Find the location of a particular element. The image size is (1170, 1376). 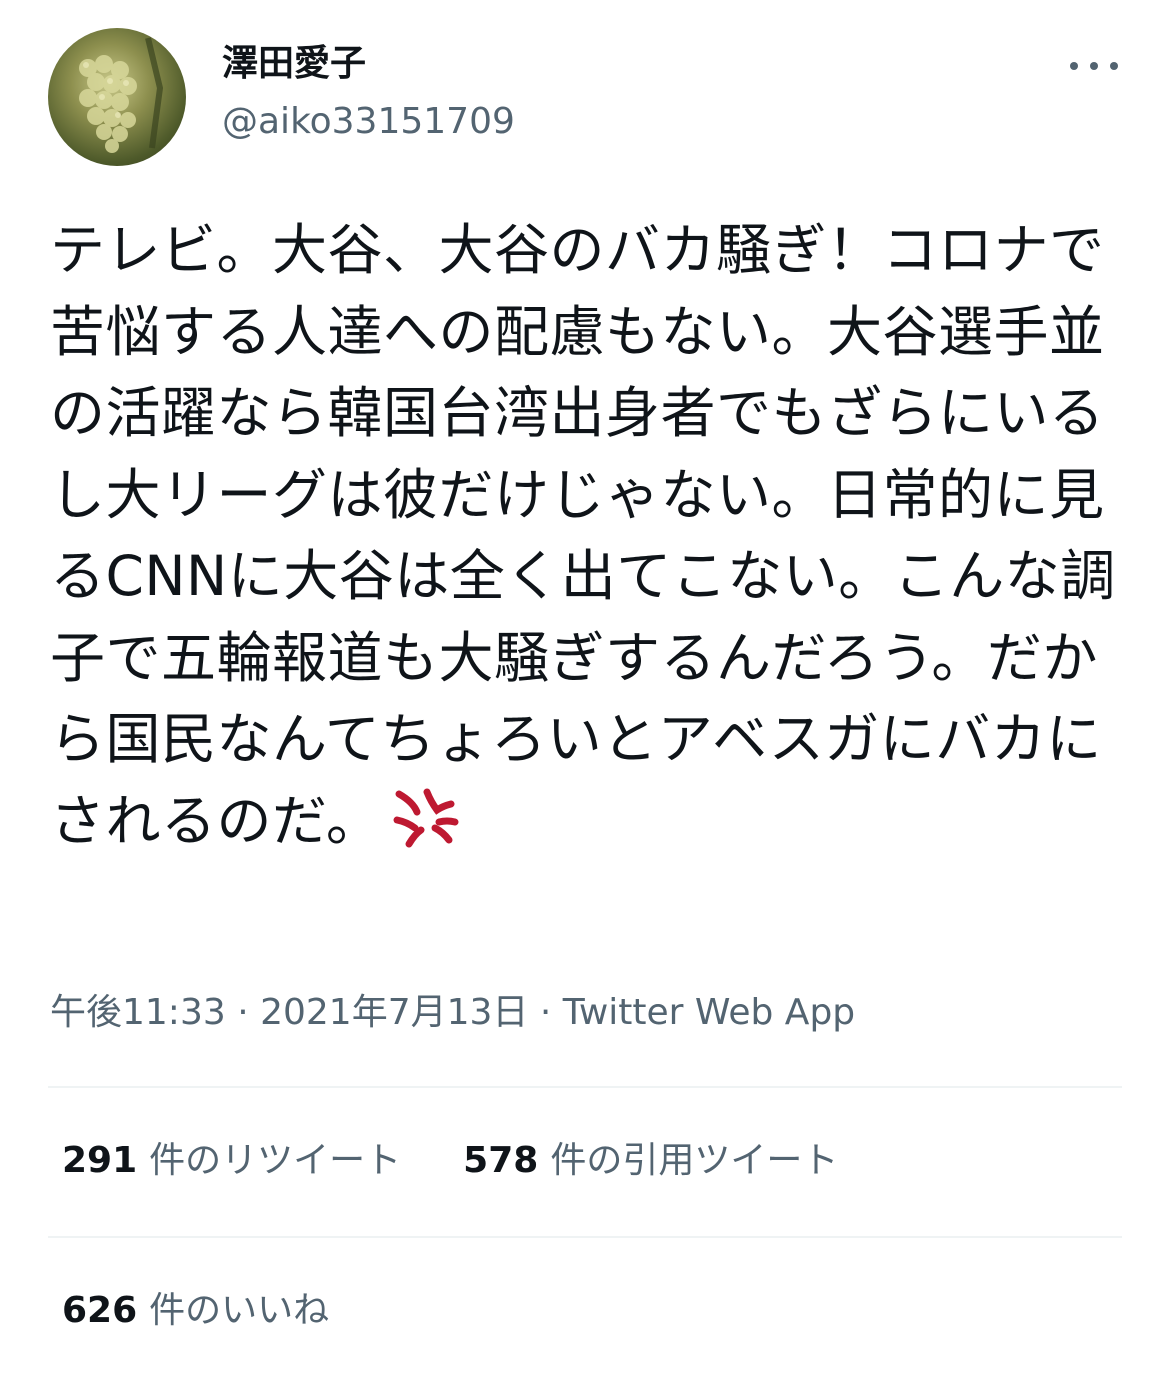

retweet-label: 件のリツイート is located at coordinates (275, 1160).